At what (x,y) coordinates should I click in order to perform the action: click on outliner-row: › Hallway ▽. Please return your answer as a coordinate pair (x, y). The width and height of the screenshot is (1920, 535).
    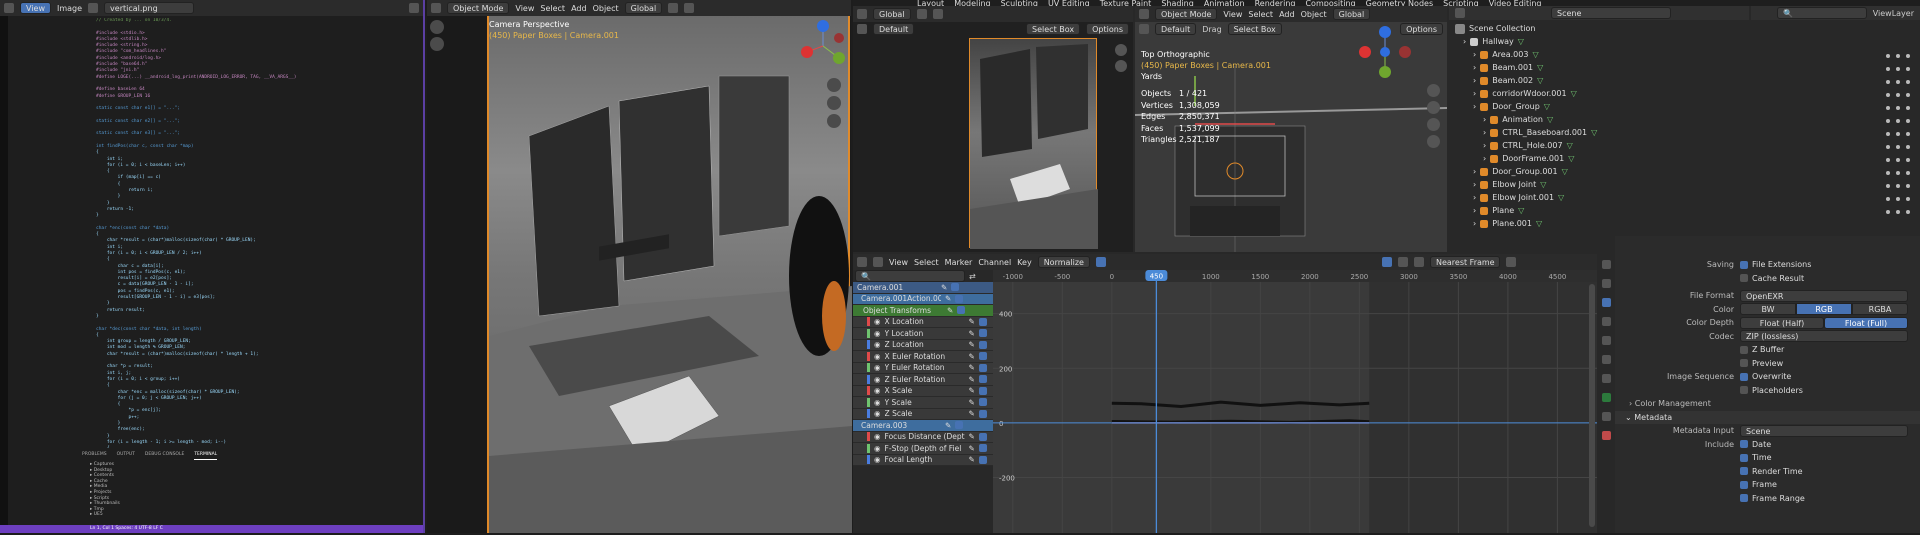
    Looking at the image, I should click on (1599, 41).